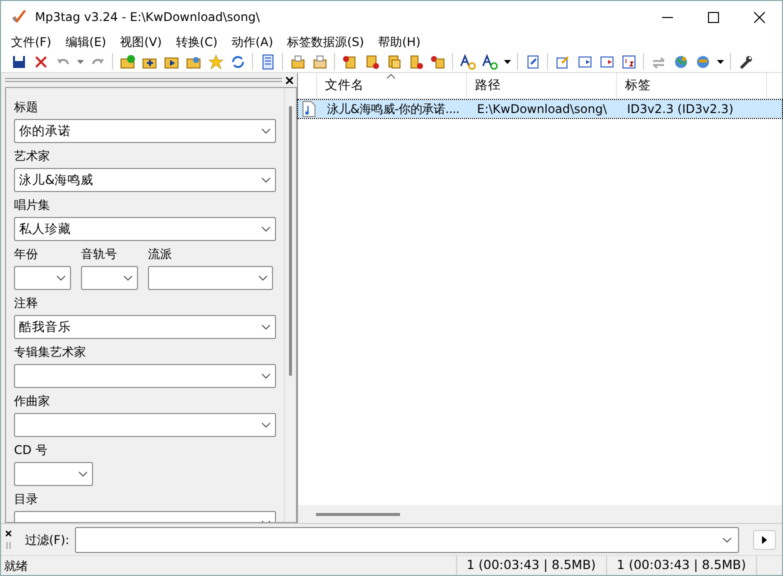 The image size is (783, 576). I want to click on folder-check-button, so click(127, 61).